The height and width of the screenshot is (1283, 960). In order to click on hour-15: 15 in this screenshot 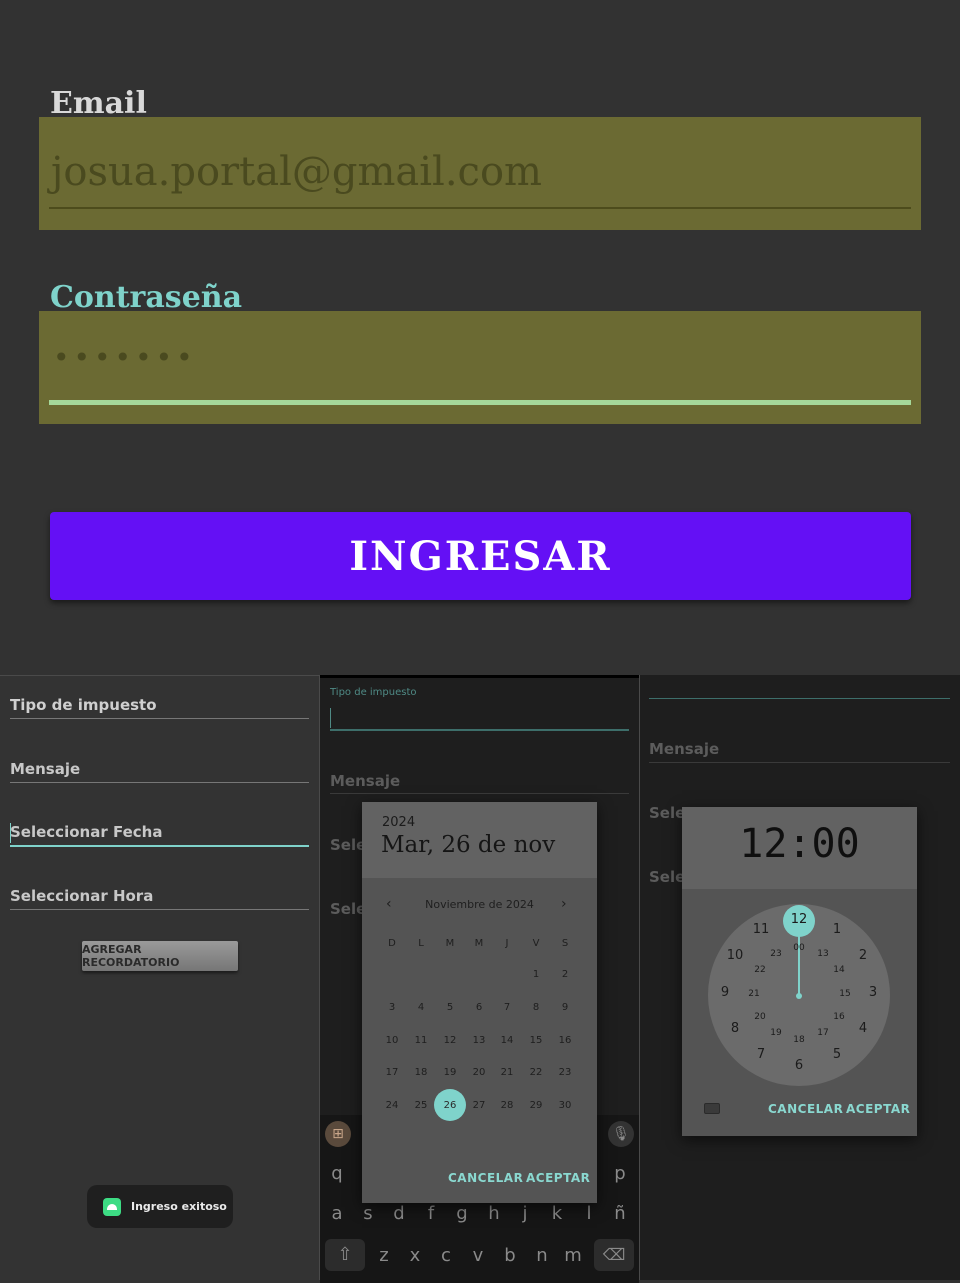, I will do `click(845, 994)`.